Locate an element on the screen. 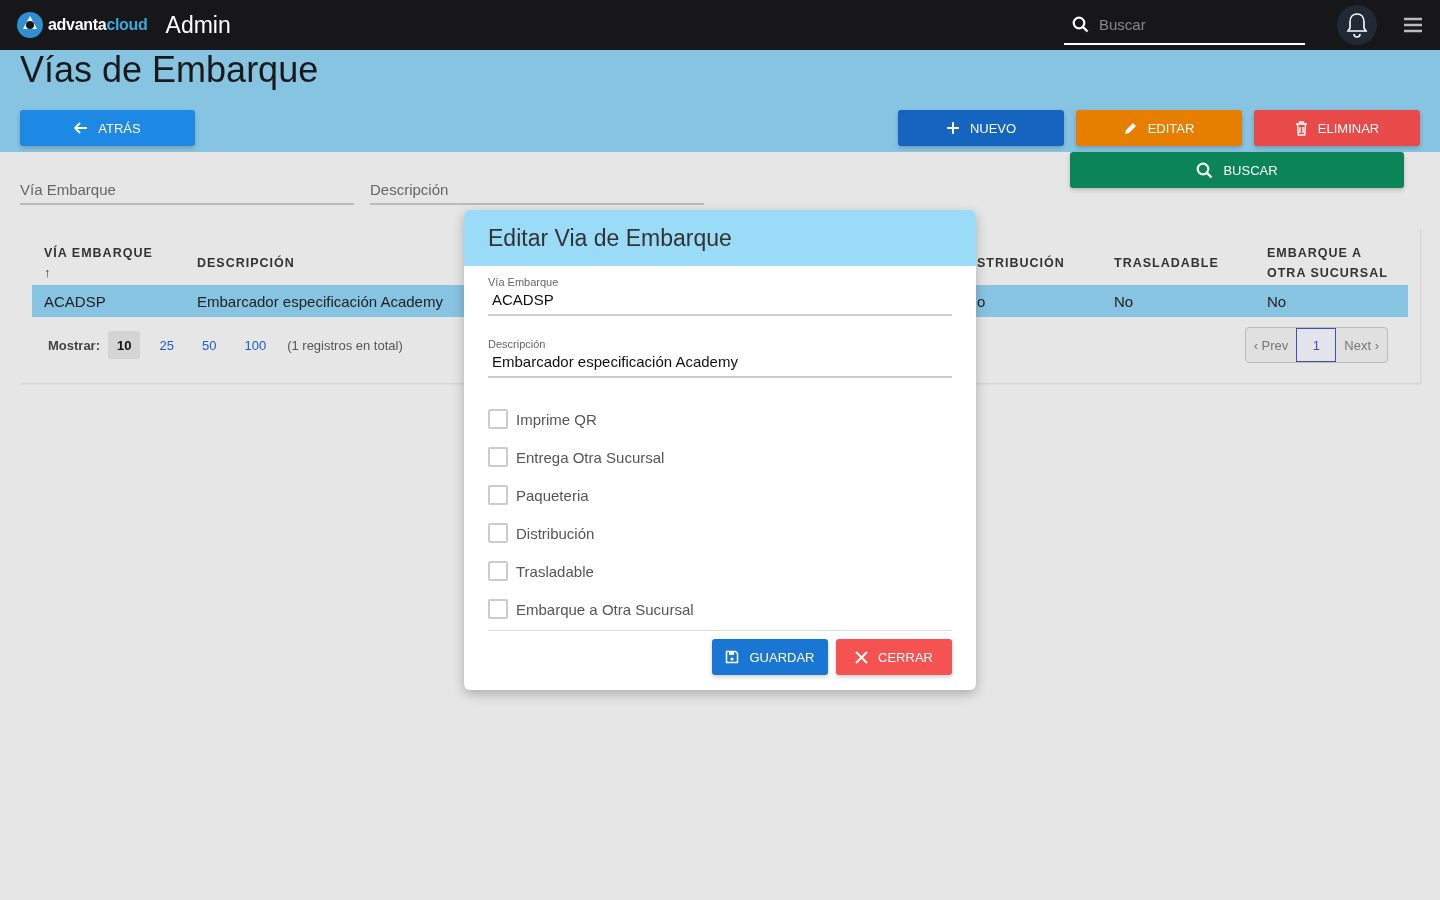 This screenshot has height=900, width=1440. page-size-option: 10 is located at coordinates (124, 345).